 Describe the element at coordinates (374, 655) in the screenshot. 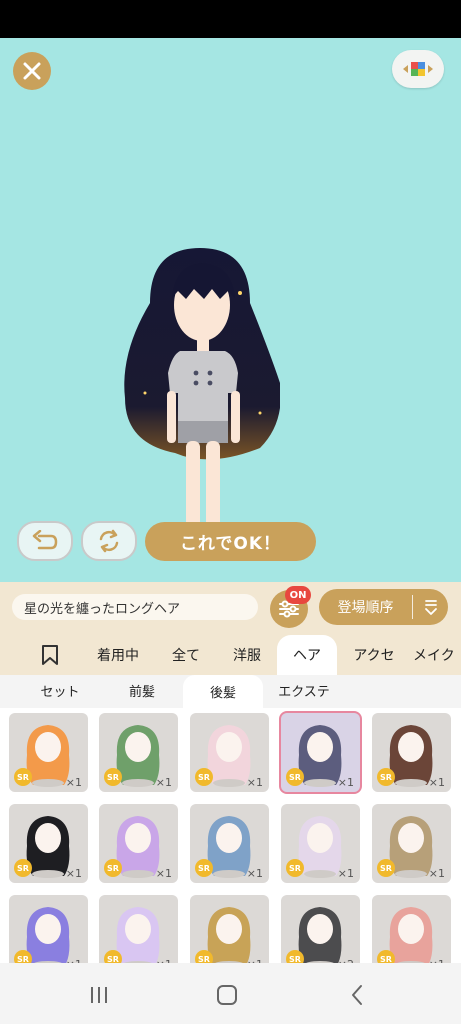

I see `tab-accessory: アクセ` at that location.